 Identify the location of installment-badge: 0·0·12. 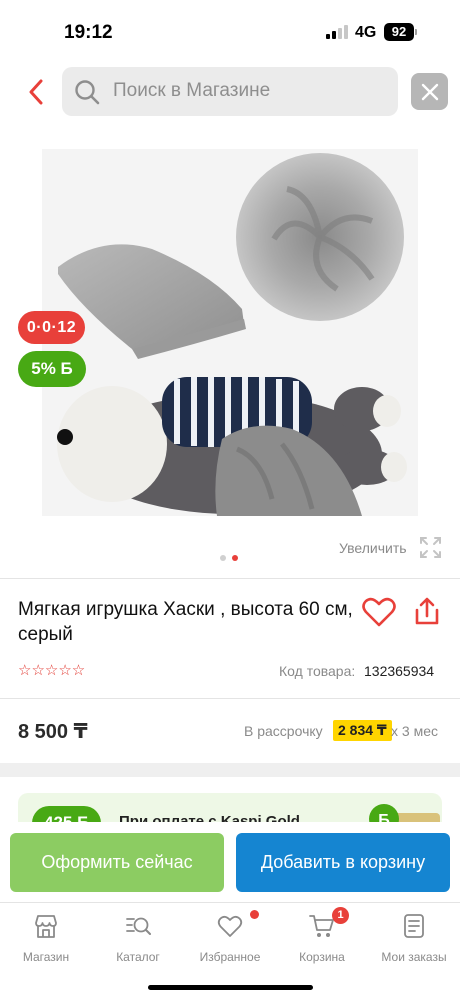
(51, 327).